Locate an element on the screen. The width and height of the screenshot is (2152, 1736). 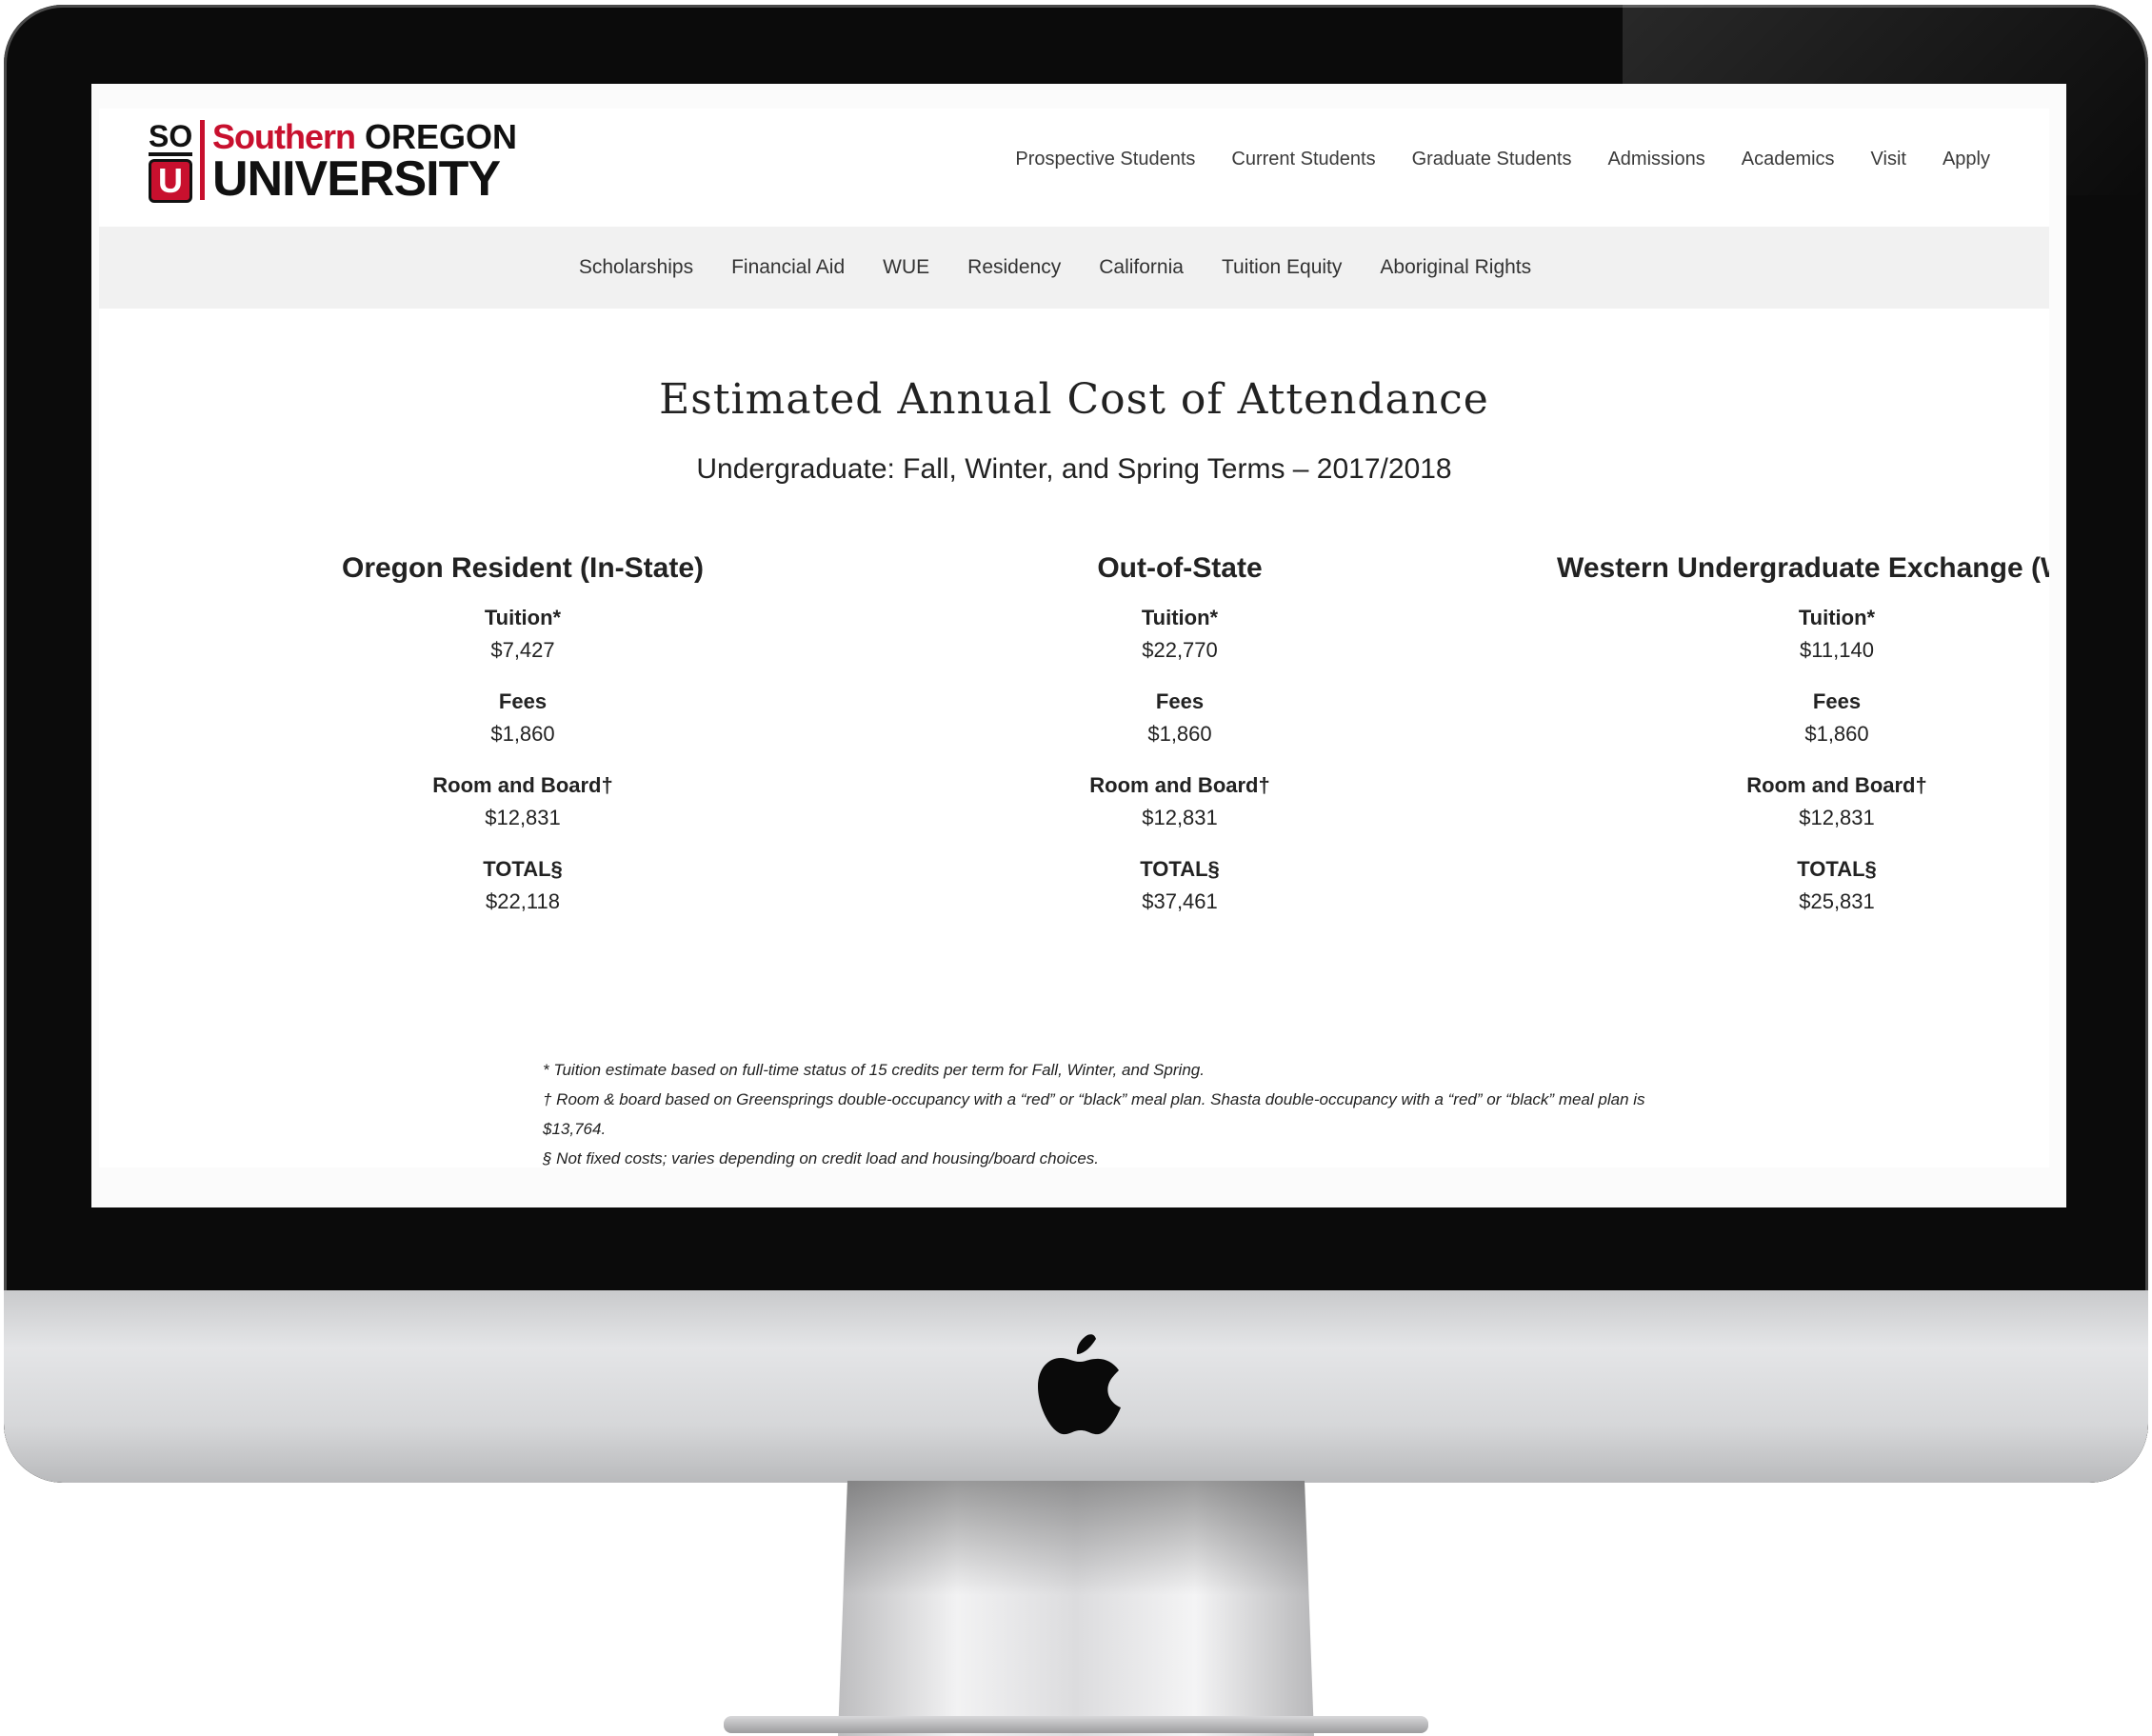
column-heading: Oregon Resident (In-State) is located at coordinates (523, 568).